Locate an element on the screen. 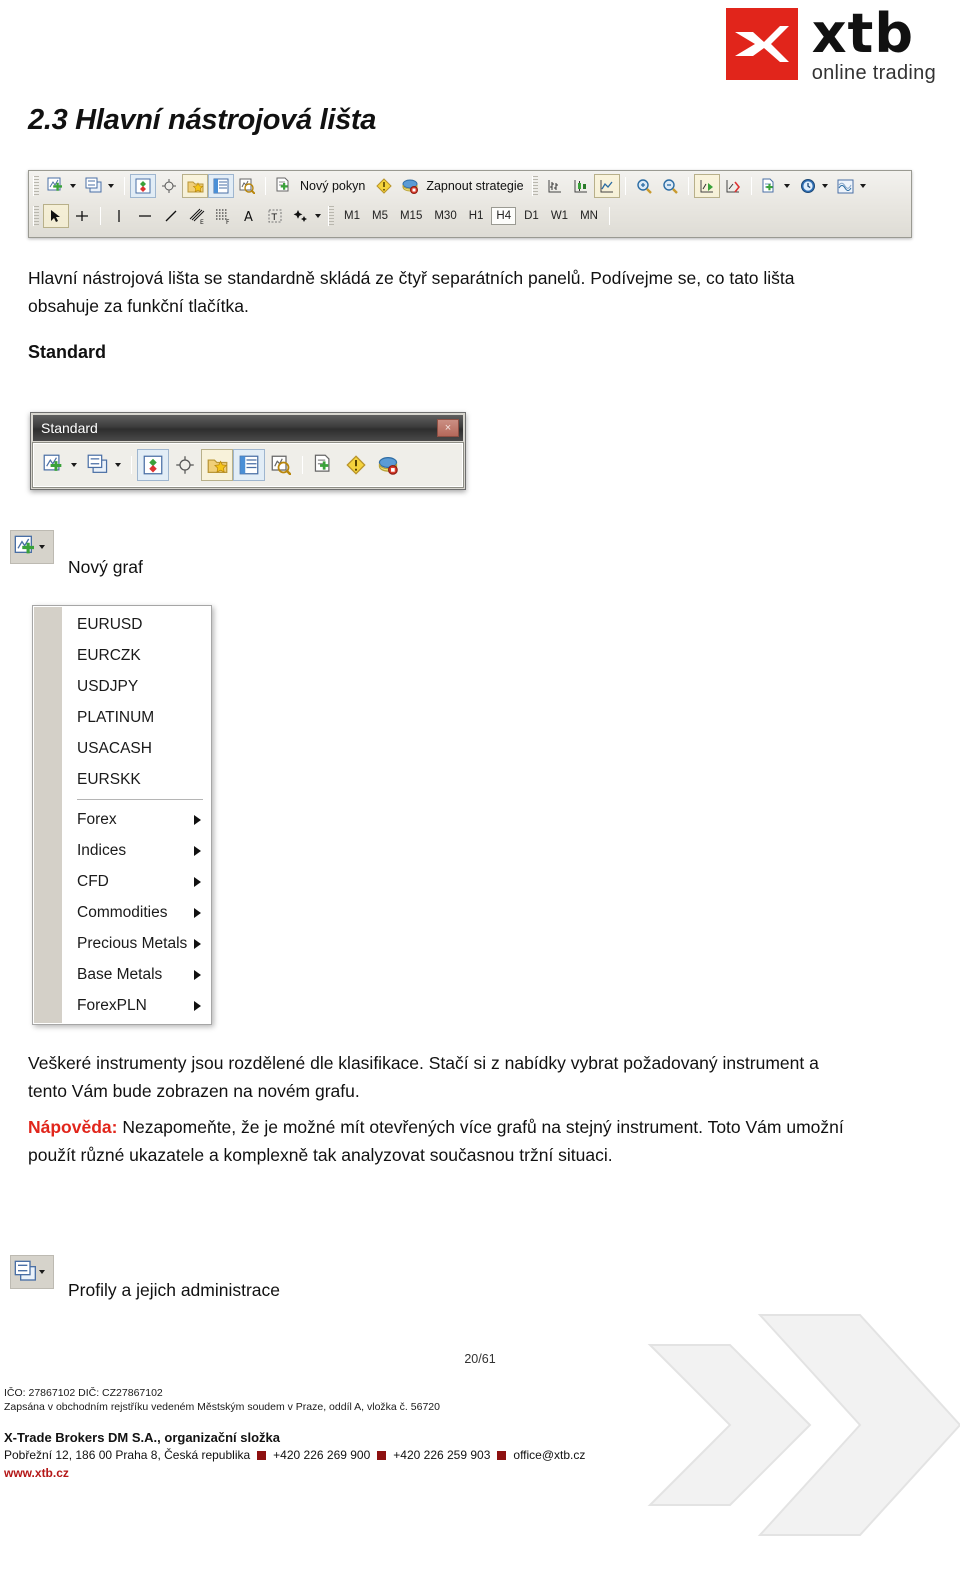 The width and height of the screenshot is (960, 1575). line-chart-button is located at coordinates (606, 186).